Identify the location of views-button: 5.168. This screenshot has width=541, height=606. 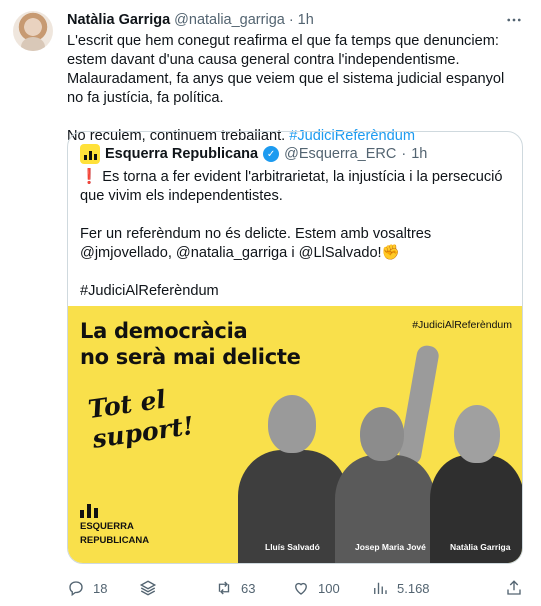
(400, 588).